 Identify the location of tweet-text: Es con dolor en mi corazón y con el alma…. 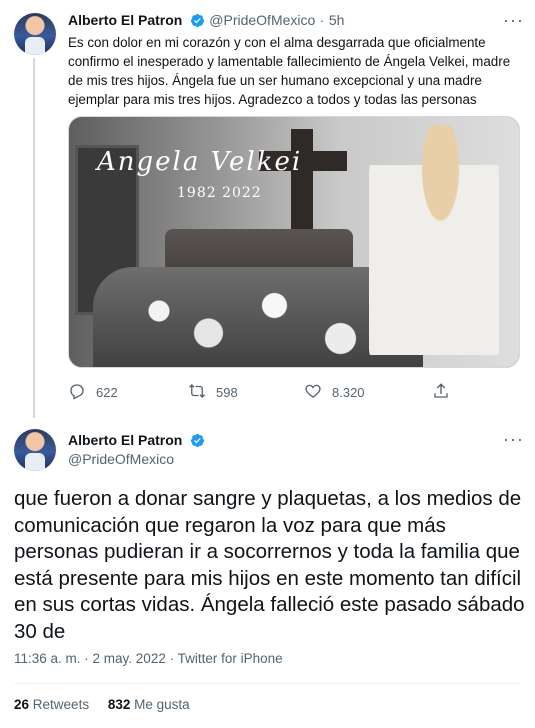
(289, 71).